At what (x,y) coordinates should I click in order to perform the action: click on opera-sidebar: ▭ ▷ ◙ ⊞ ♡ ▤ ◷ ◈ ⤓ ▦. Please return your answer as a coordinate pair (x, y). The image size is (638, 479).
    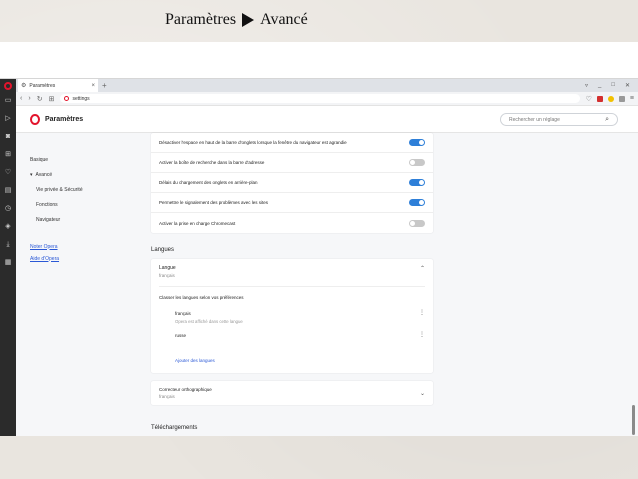
    Looking at the image, I should click on (8, 264).